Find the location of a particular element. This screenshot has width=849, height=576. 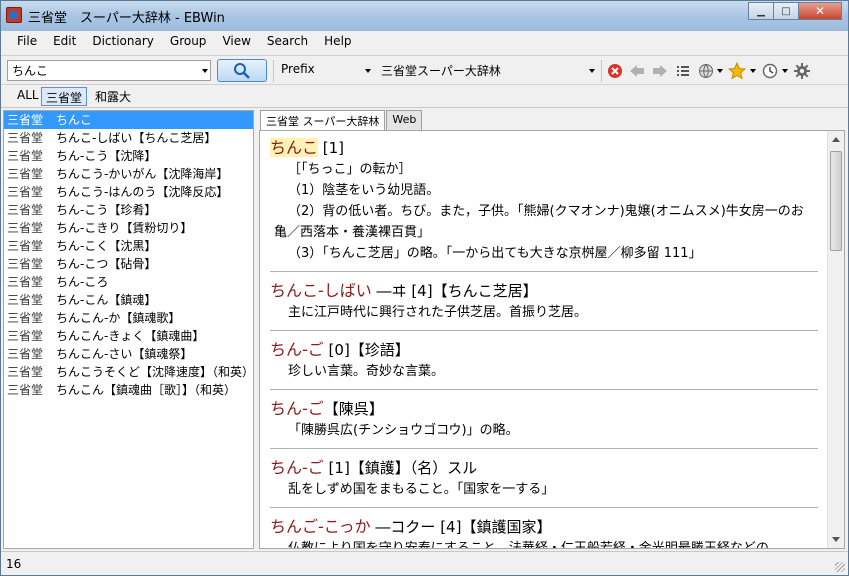

stop-icon is located at coordinates (615, 71).